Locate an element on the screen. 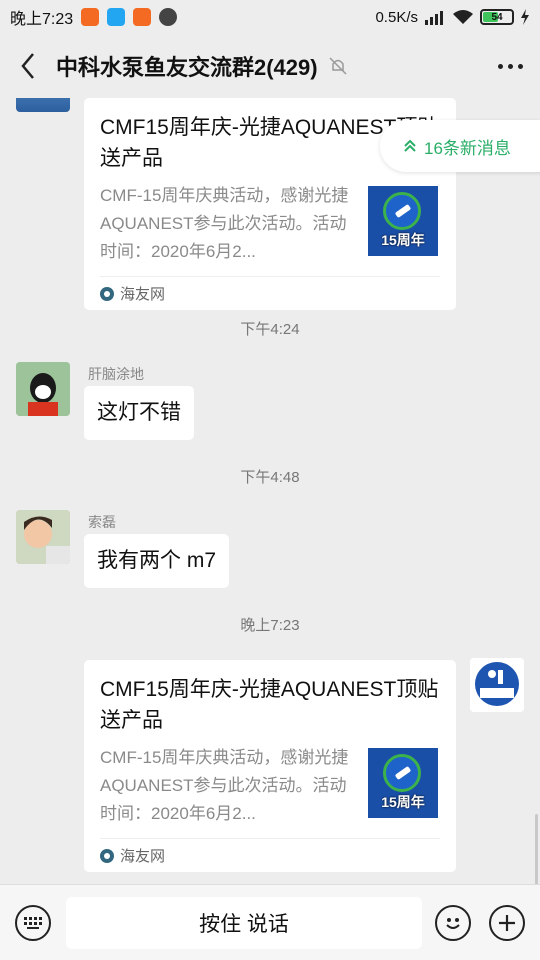 This screenshot has height=960, width=540. emoji-icon is located at coordinates (453, 923).